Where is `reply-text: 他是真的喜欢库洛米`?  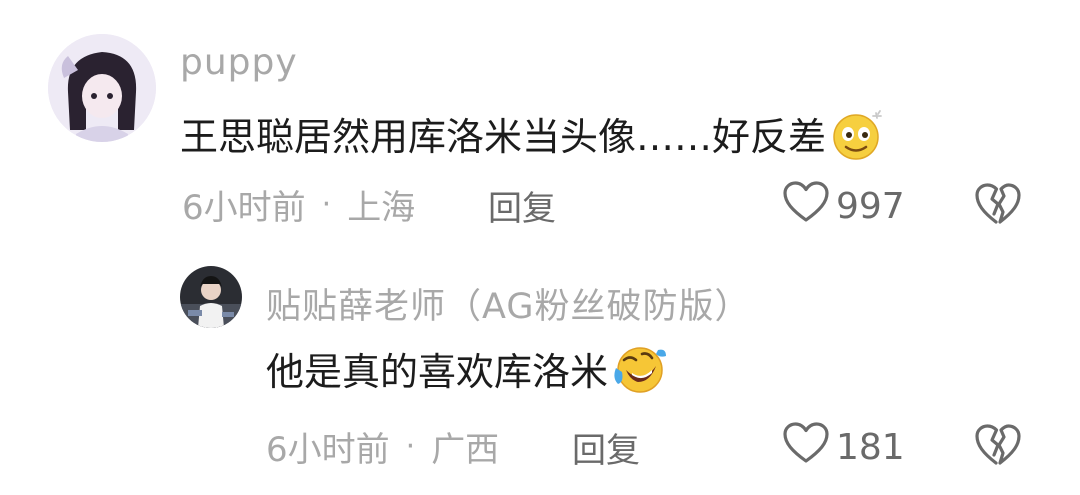 reply-text: 他是真的喜欢库洛米 is located at coordinates (467, 368).